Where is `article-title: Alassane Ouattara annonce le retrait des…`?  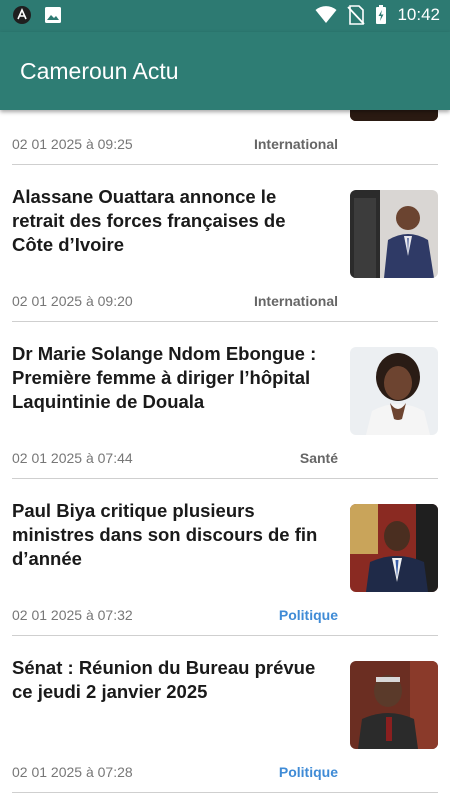 article-title: Alassane Ouattara annonce le retrait des… is located at coordinates (171, 221).